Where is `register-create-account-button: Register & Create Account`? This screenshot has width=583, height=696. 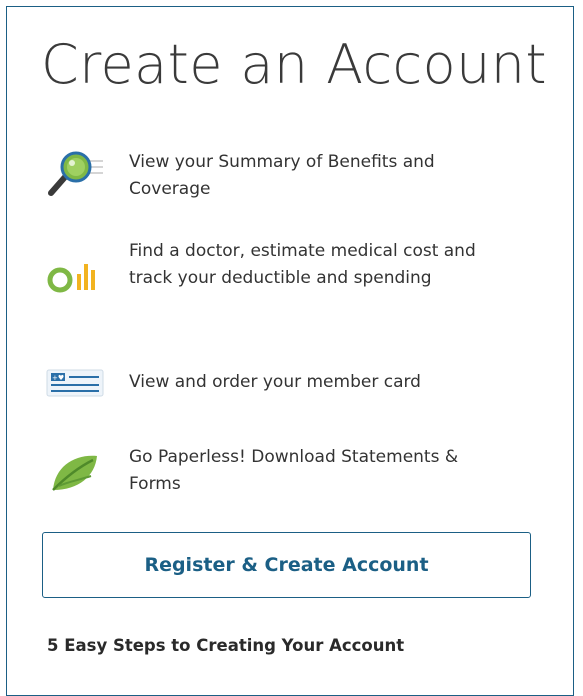 register-create-account-button: Register & Create Account is located at coordinates (286, 565).